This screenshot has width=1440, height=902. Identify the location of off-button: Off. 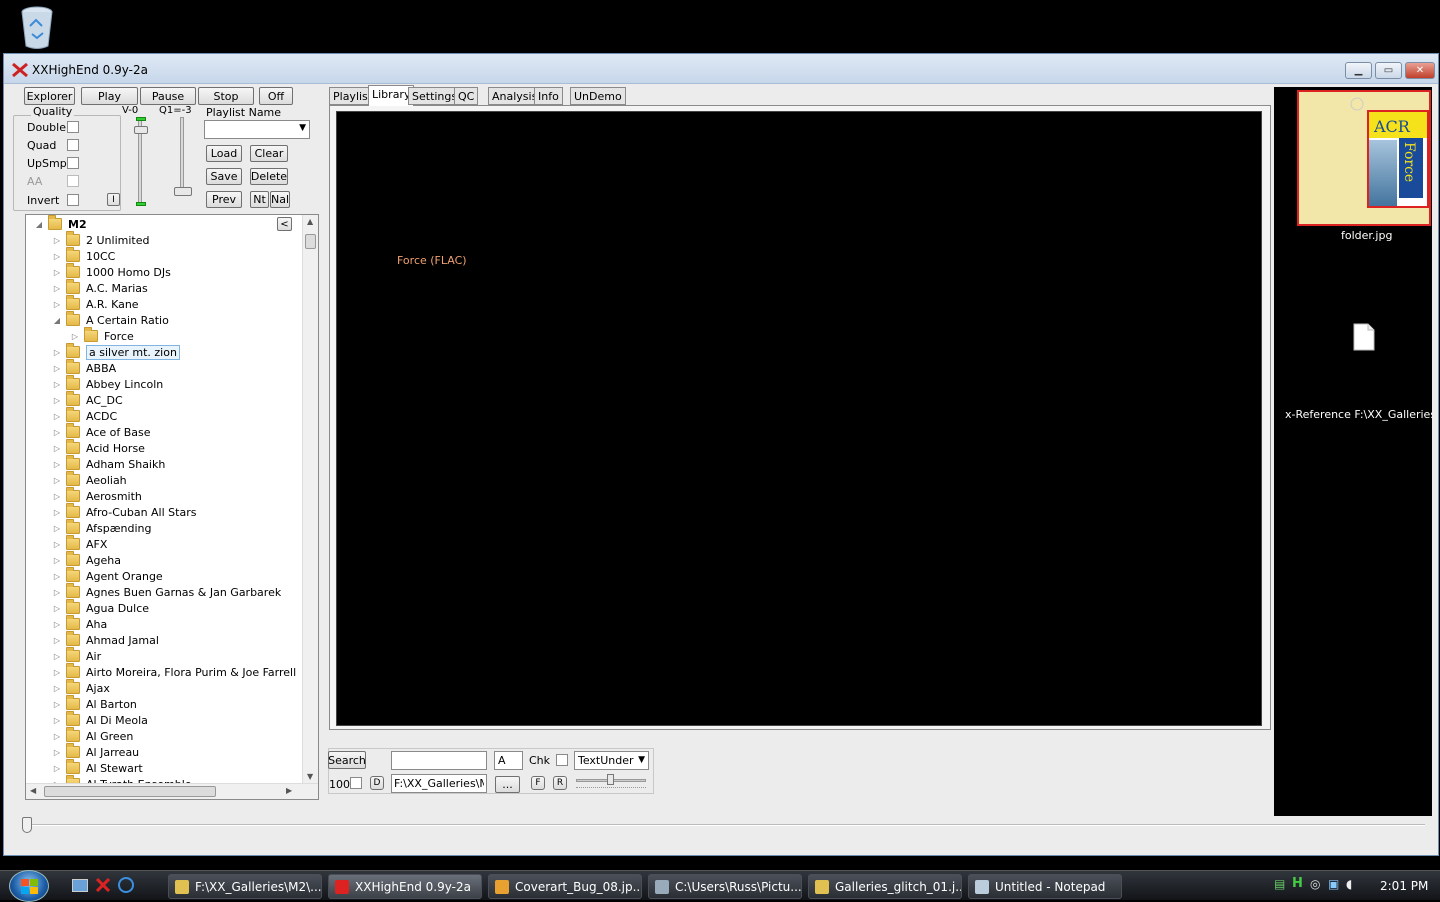
(276, 96).